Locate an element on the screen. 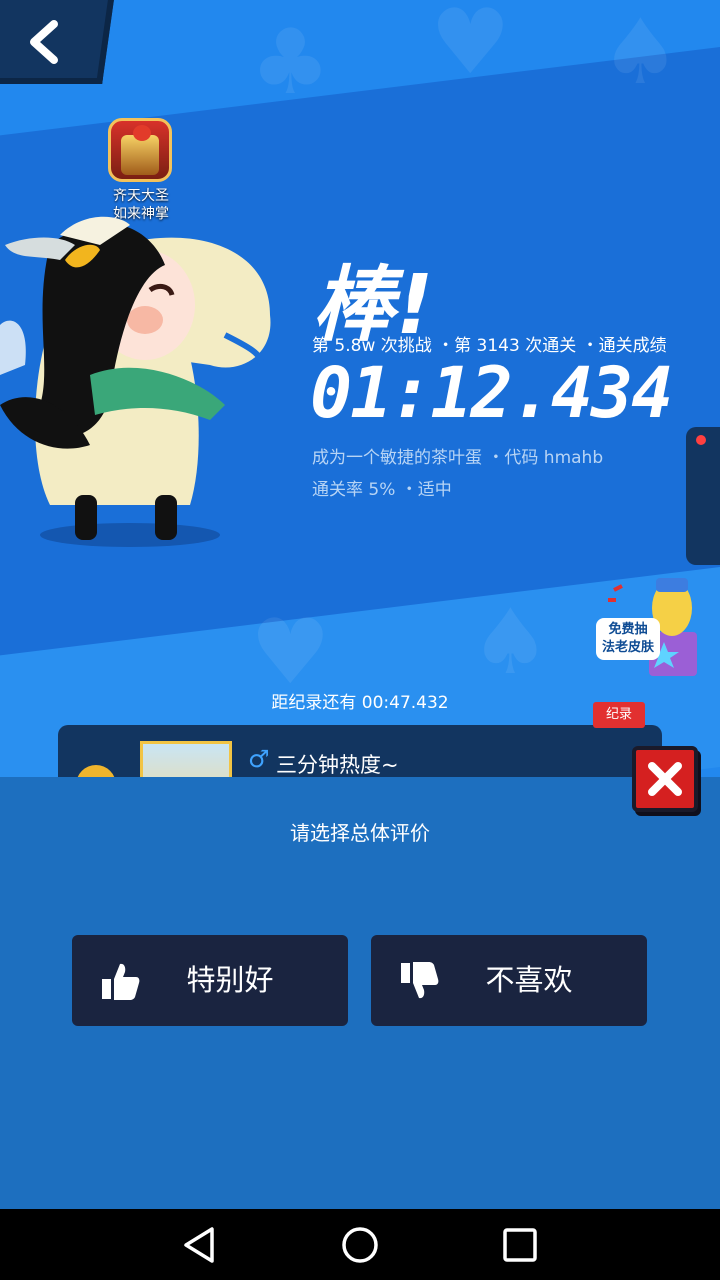 The image size is (720, 1280). floating-app-icon is located at coordinates (140, 150).